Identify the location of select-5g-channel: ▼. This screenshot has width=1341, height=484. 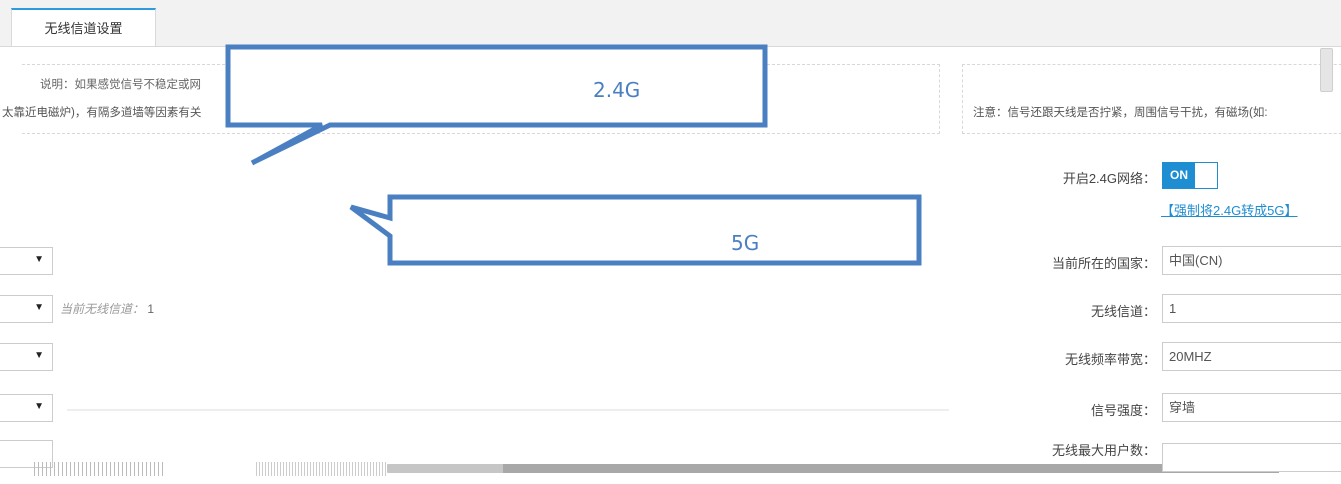
(26, 309).